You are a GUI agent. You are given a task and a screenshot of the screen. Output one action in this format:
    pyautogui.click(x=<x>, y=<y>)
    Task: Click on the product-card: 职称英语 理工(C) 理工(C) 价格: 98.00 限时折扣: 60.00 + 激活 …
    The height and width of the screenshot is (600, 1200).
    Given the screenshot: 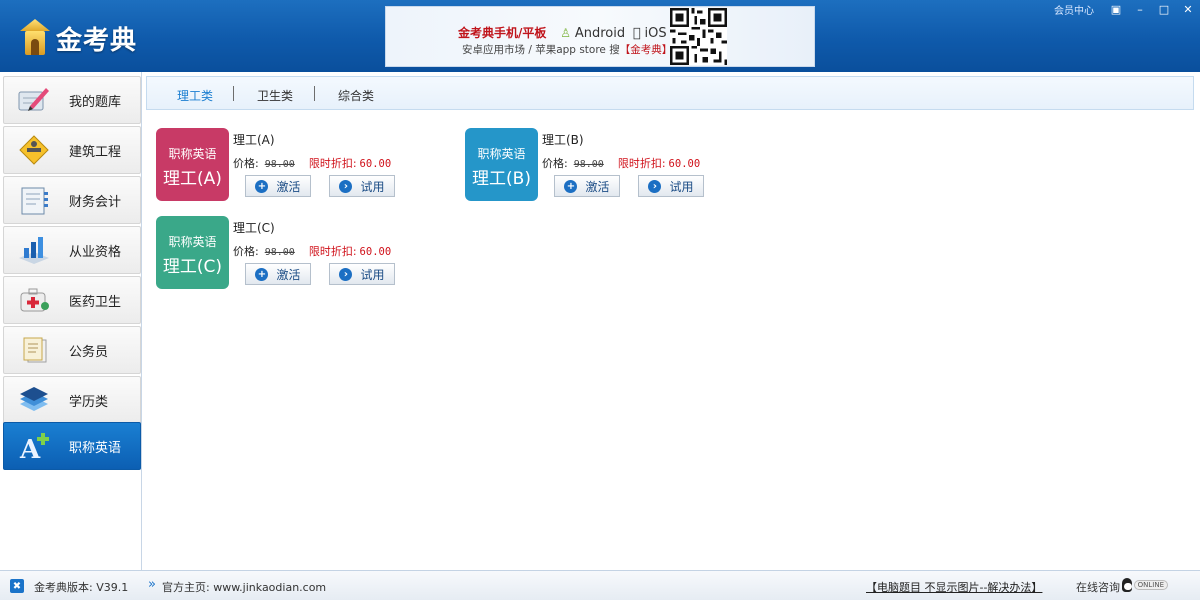 What is the action you would take?
    pyautogui.click(x=301, y=253)
    